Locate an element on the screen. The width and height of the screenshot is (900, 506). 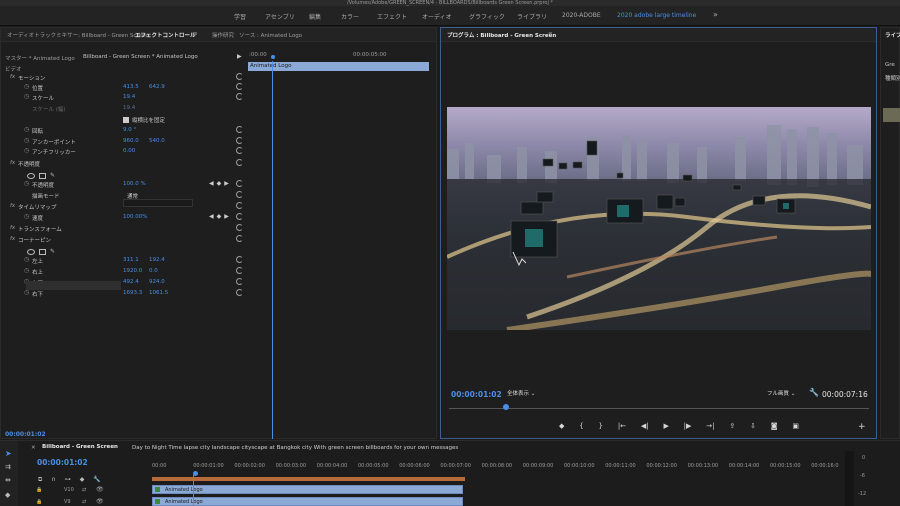
effect-row-label: 不透明度 is located at coordinates (29, 164).